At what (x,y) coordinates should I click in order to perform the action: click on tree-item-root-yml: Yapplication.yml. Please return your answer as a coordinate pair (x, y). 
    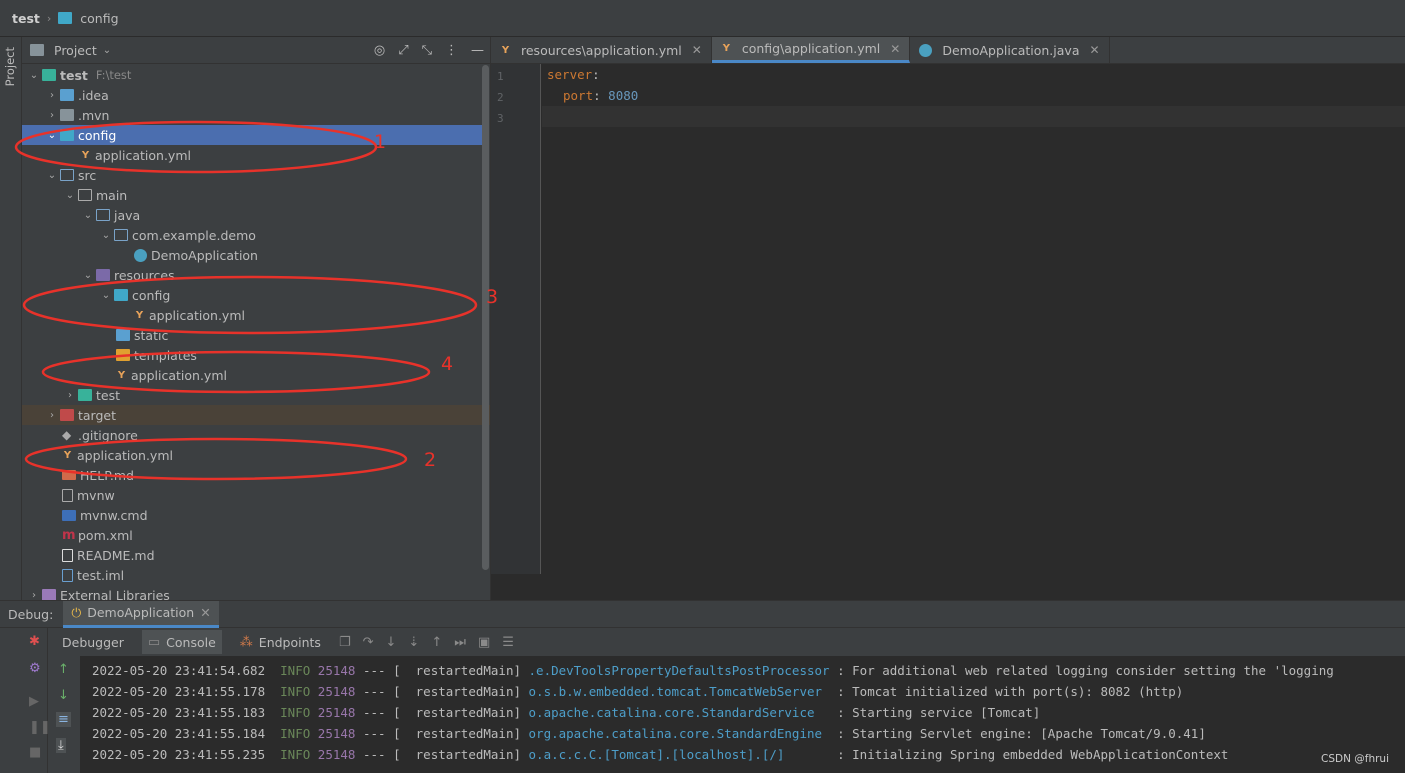
    Looking at the image, I should click on (252, 455).